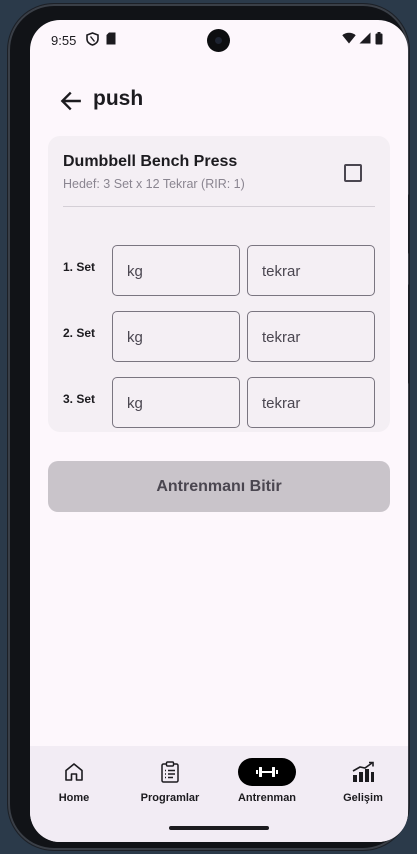 The height and width of the screenshot is (854, 417). Describe the element at coordinates (71, 101) in the screenshot. I see `back-arrow-icon` at that location.